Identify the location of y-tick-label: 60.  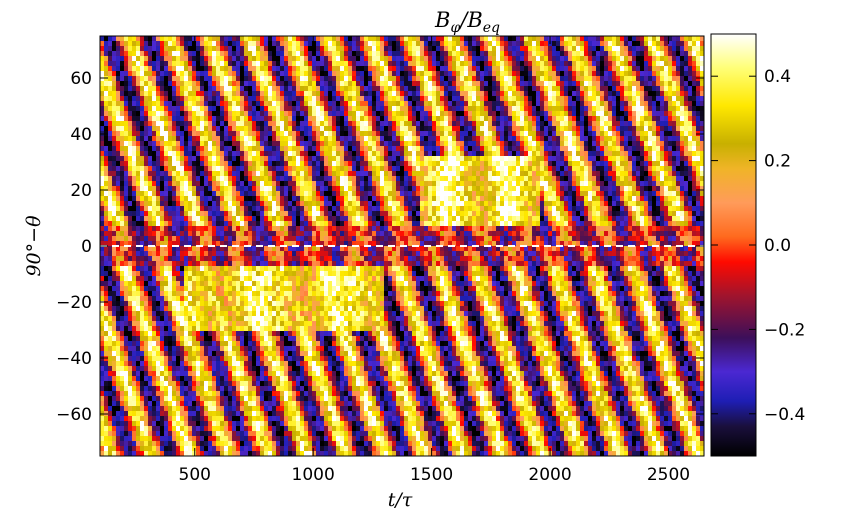
(81, 79).